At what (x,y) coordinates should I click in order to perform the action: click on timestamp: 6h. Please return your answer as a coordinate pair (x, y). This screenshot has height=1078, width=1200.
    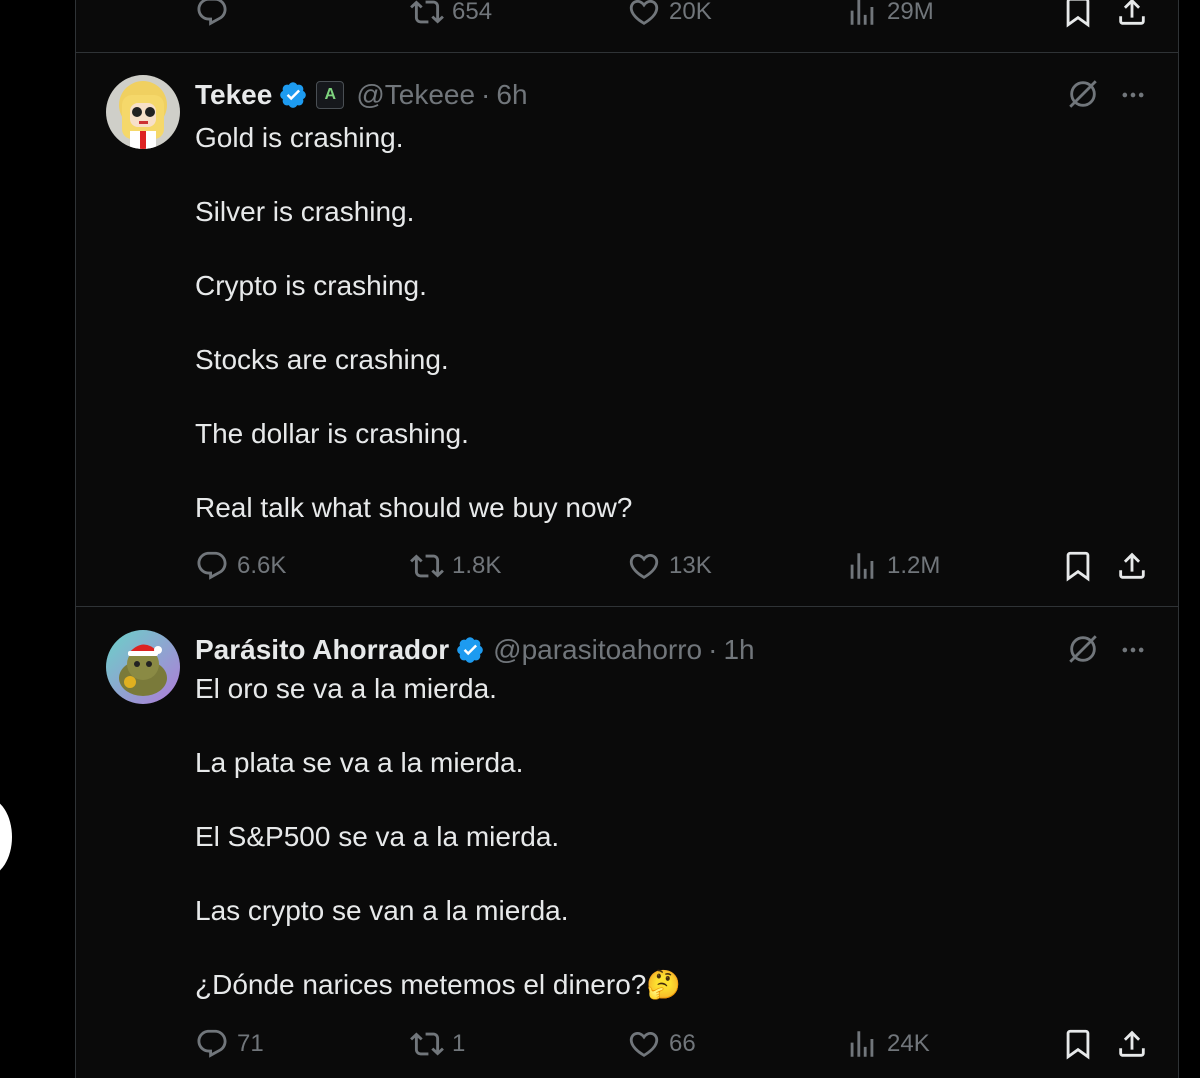
    Looking at the image, I should click on (511, 95).